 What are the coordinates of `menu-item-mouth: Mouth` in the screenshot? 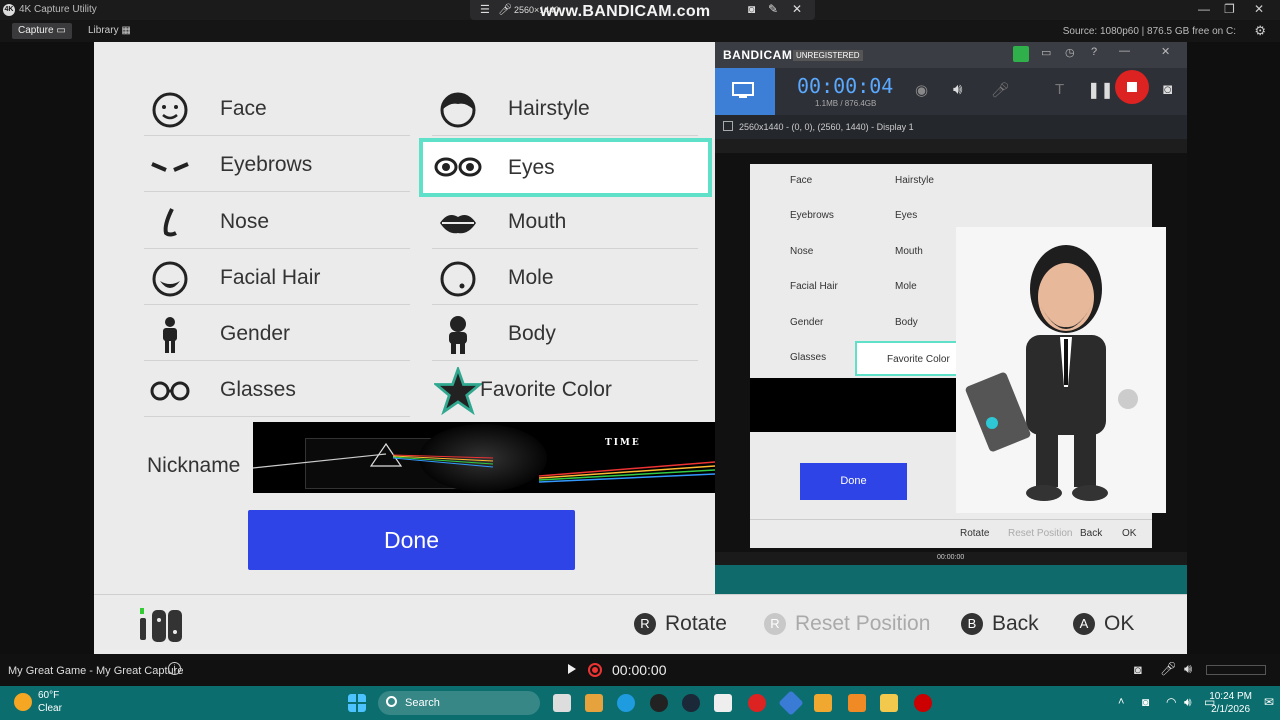 It's located at (565, 222).